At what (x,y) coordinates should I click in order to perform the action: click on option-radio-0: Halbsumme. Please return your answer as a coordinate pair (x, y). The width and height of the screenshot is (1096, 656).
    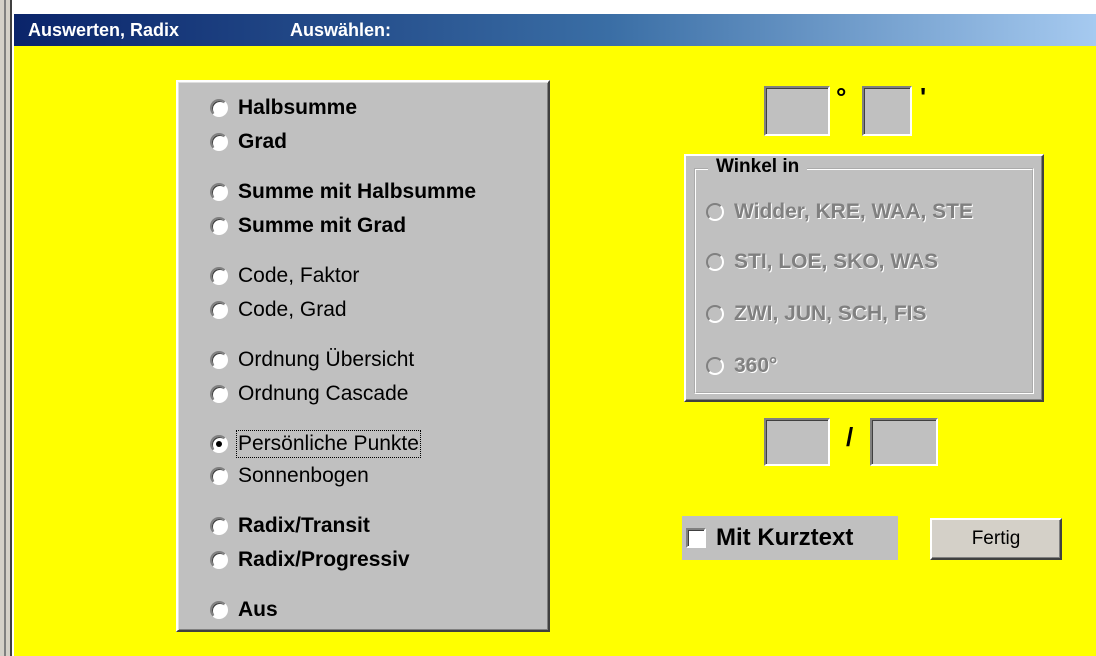
    Looking at the image, I should click on (283, 108).